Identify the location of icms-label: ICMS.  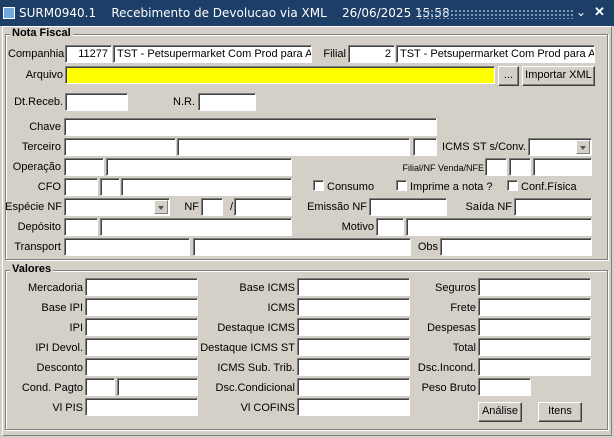
(281, 308).